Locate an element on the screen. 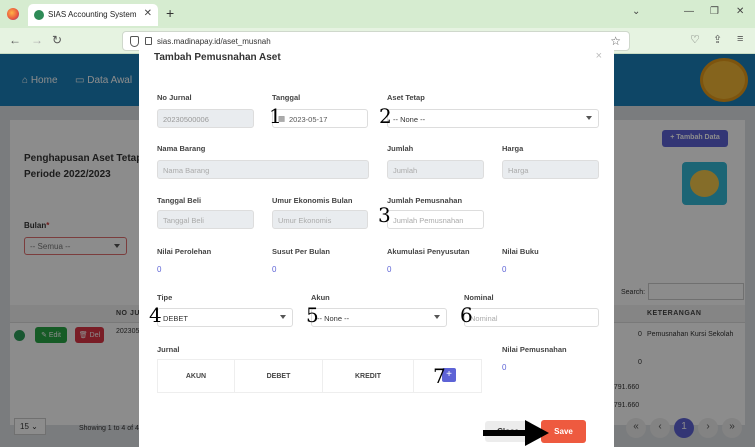 The image size is (755, 447). tanggal-field: ▦ 2023-05-17 is located at coordinates (320, 118).